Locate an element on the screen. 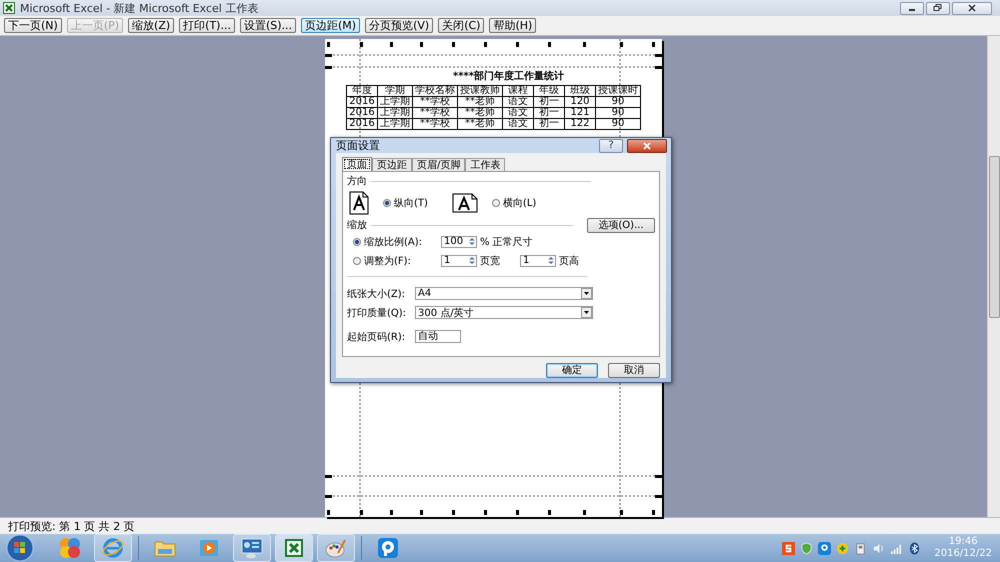  table-cell: 122 is located at coordinates (580, 124).